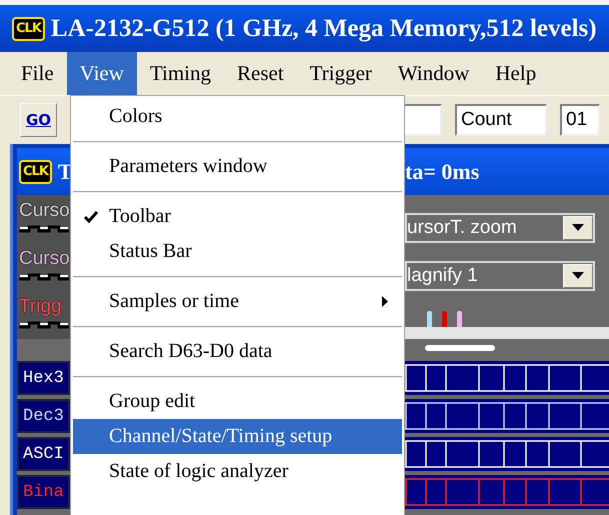 The width and height of the screenshot is (609, 515). I want to click on window-title: ta= 0ms, so click(442, 171).